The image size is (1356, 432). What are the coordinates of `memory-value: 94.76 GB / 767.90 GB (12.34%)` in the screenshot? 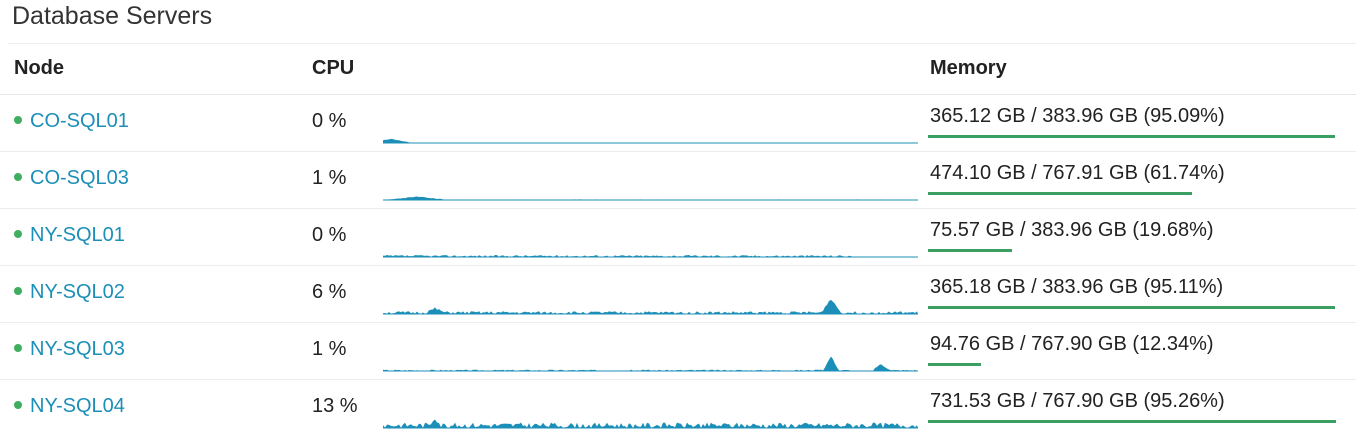 It's located at (1072, 344).